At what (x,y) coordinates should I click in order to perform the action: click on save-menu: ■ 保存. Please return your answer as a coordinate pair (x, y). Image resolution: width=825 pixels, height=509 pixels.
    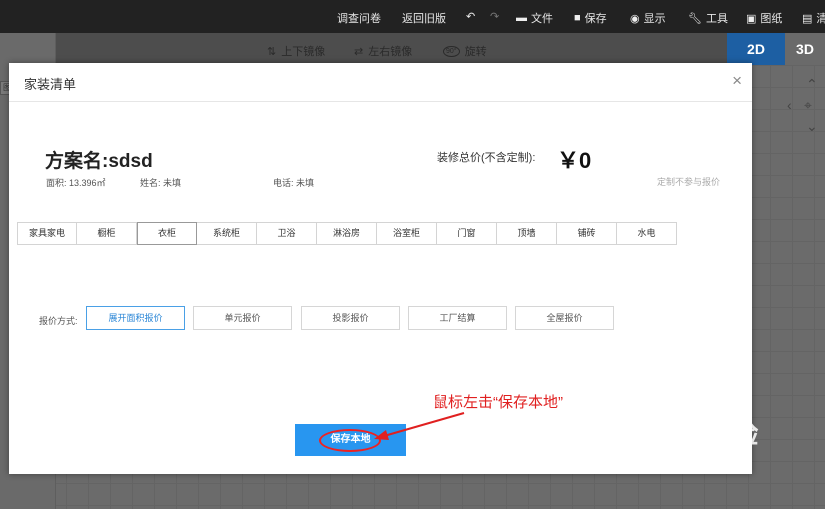
    Looking at the image, I should click on (590, 18).